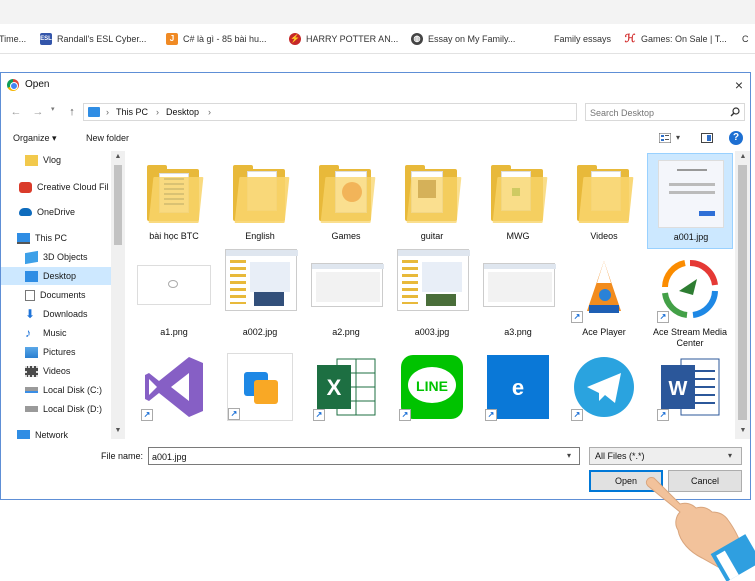 This screenshot has width=755, height=581. Describe the element at coordinates (38, 112) in the screenshot. I see `forward-arrow-icon: →` at that location.